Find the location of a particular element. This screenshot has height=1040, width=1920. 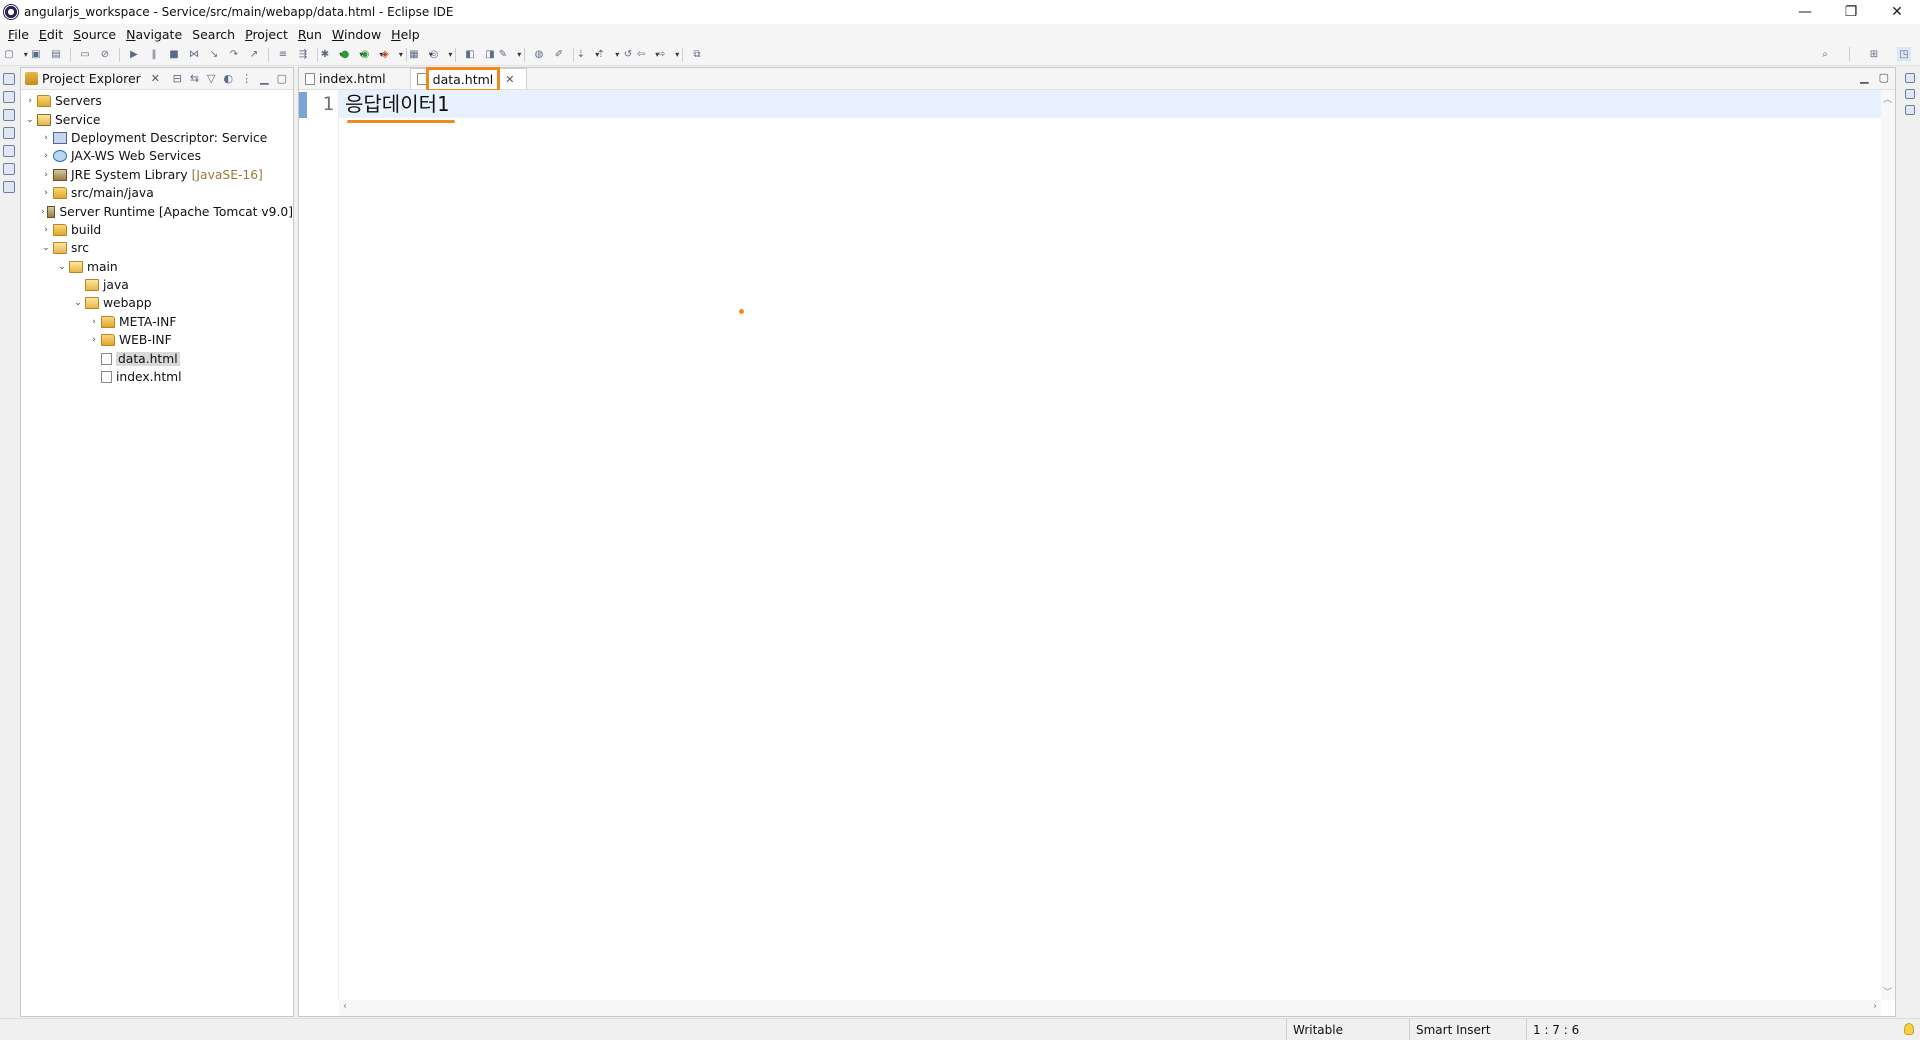

lightbulb-icon is located at coordinates (1909, 1029).